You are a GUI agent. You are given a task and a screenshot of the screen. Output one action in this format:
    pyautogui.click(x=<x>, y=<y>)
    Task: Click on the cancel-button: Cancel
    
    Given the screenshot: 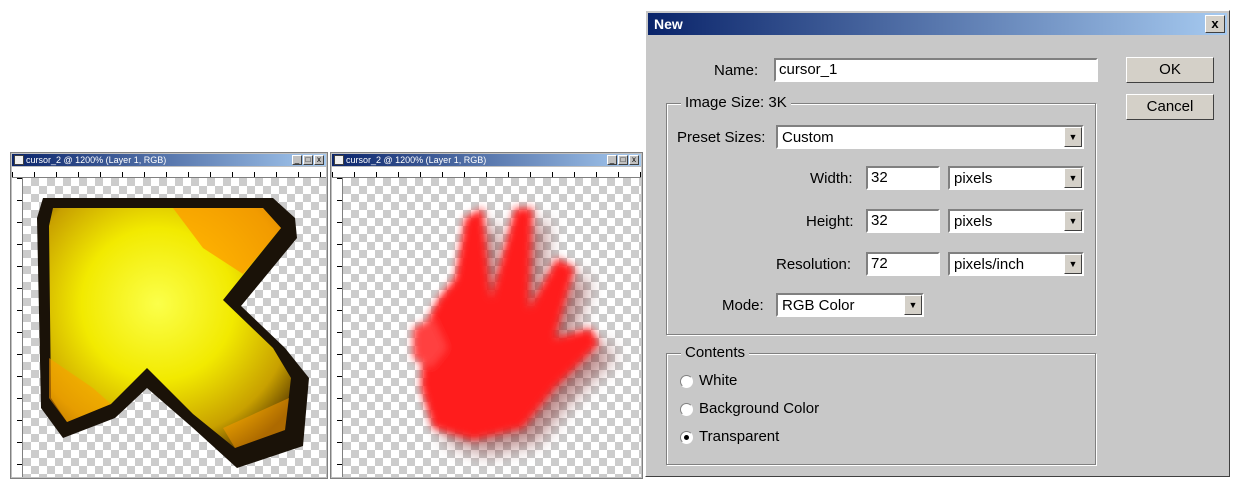 What is the action you would take?
    pyautogui.click(x=1170, y=107)
    